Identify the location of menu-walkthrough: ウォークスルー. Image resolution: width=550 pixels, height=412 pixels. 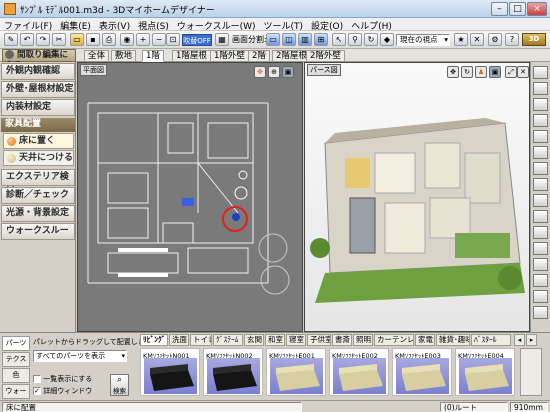
(38, 231).